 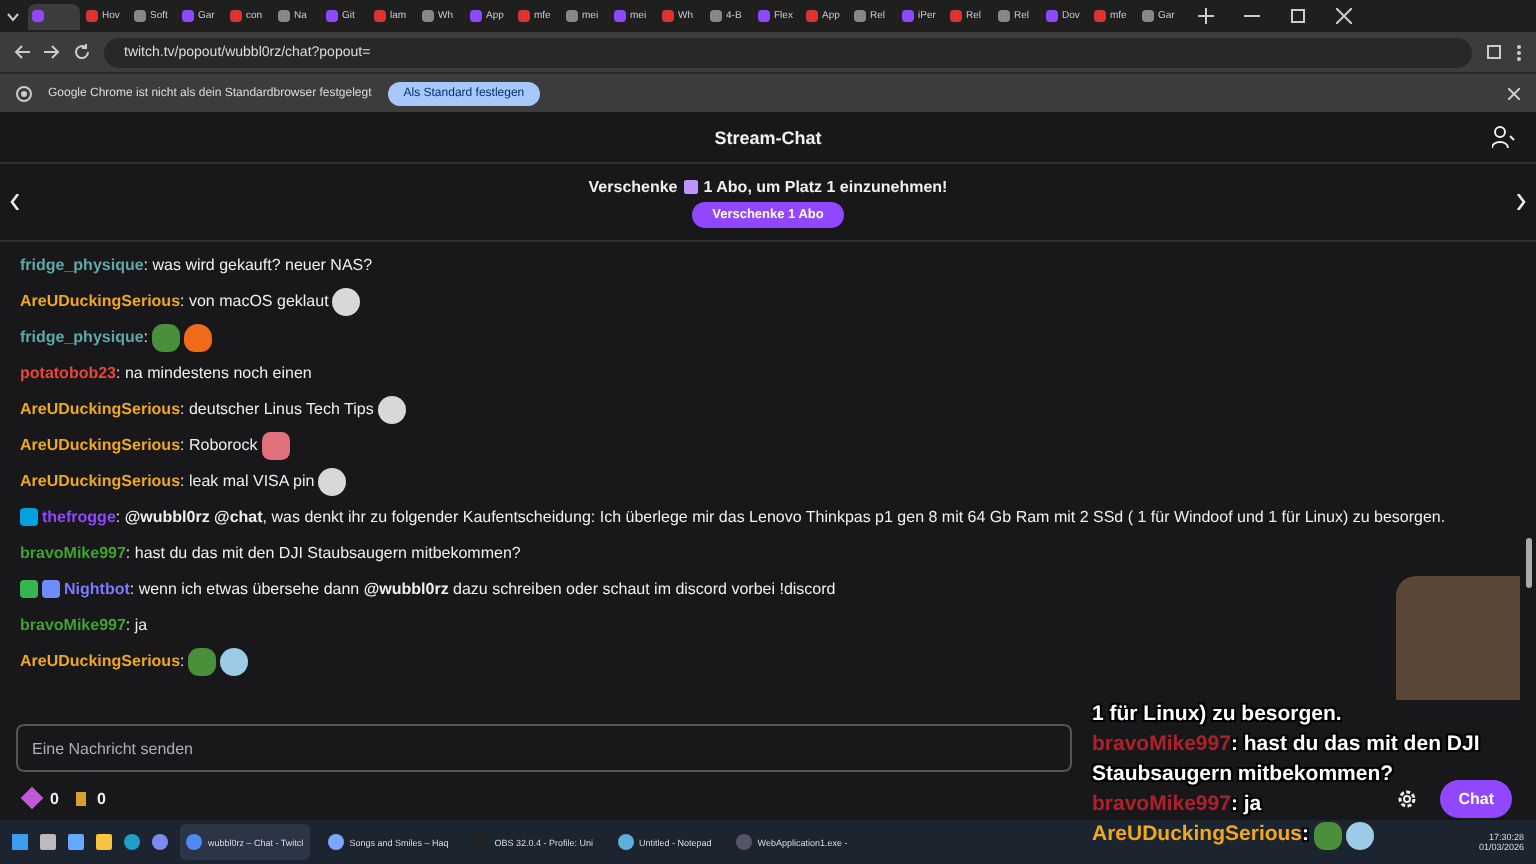 What do you see at coordinates (544, 748) in the screenshot?
I see `message-input-field: Eine Nachricht senden` at bounding box center [544, 748].